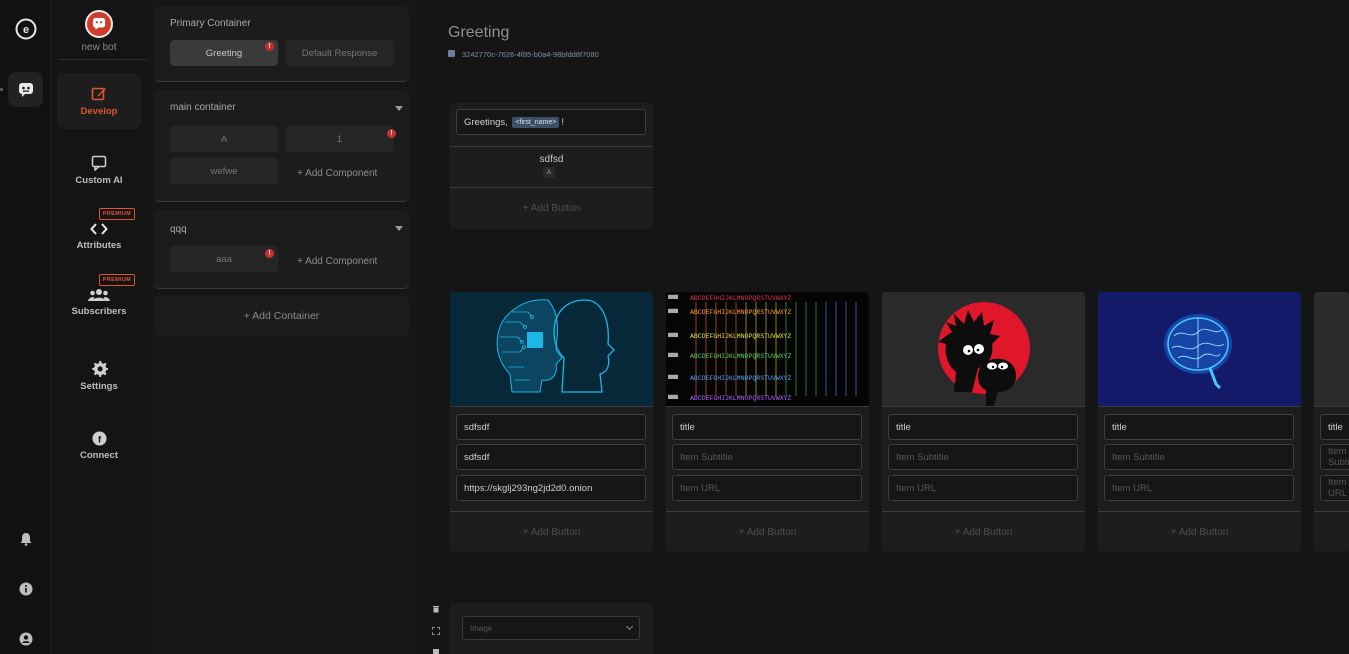 The image size is (1349, 654). Describe the element at coordinates (451, 53) in the screenshot. I see `copy-icon` at that location.